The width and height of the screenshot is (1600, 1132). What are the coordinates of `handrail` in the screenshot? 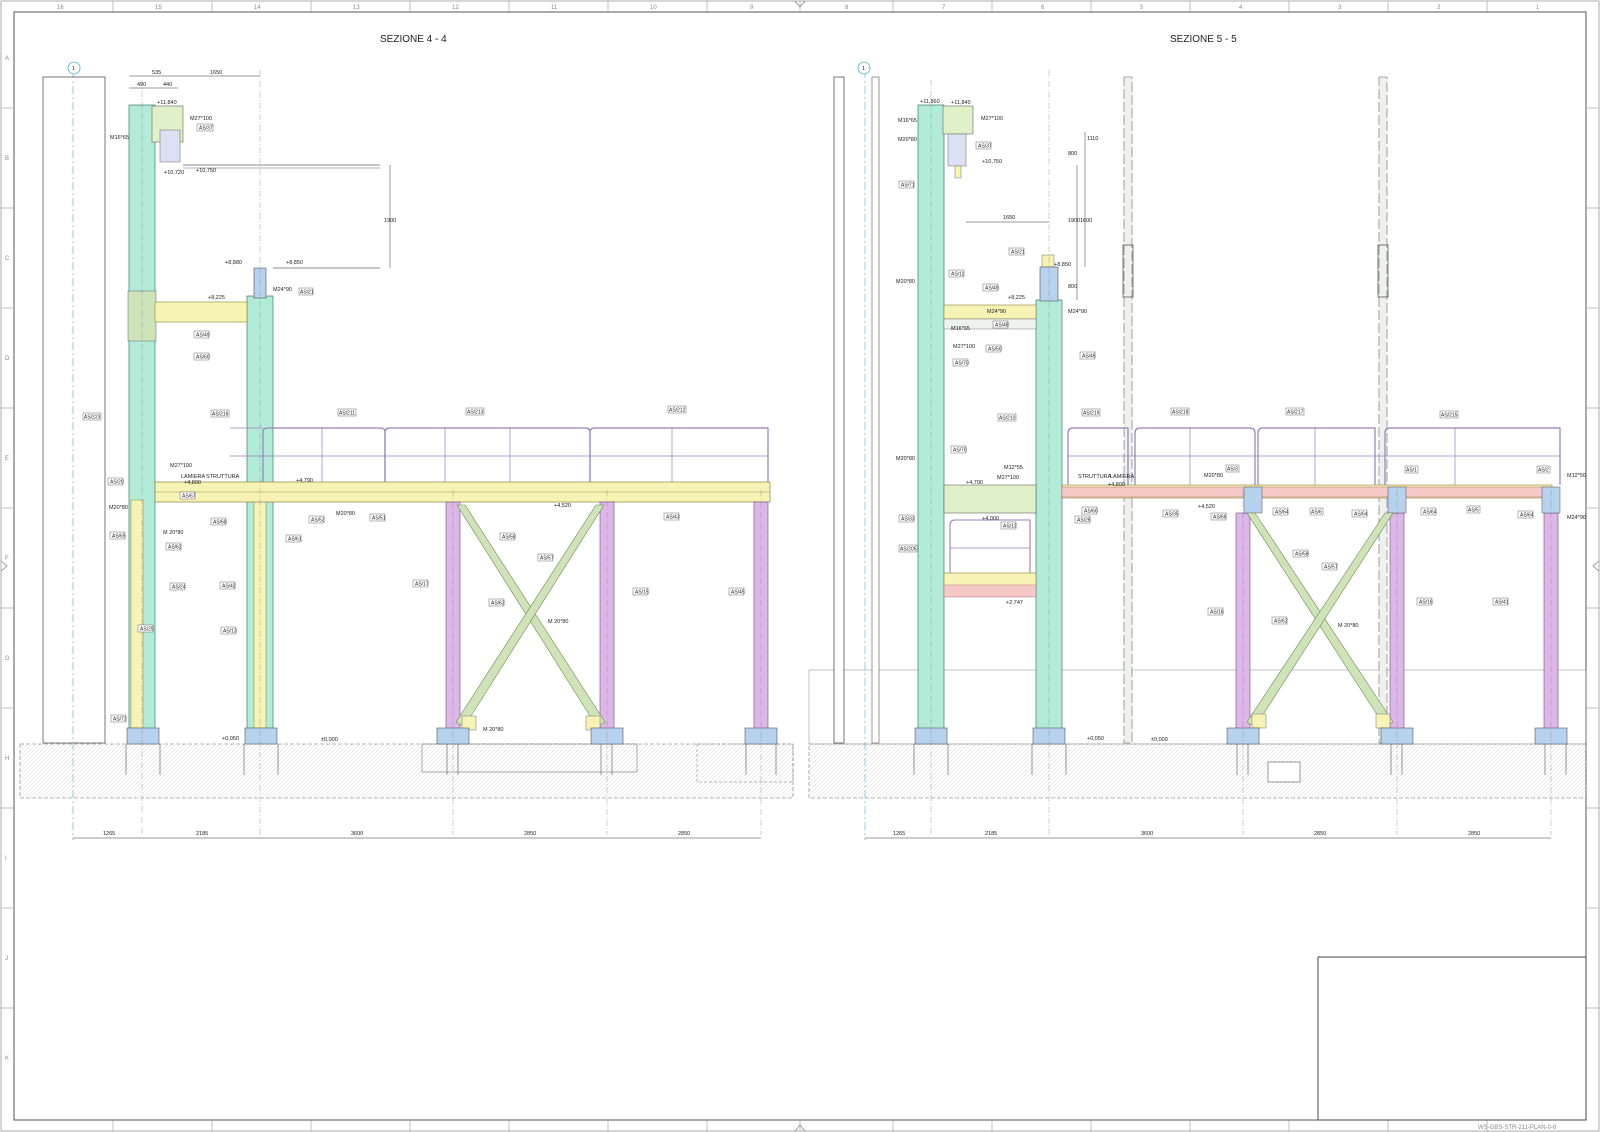 It's located at (499, 454).